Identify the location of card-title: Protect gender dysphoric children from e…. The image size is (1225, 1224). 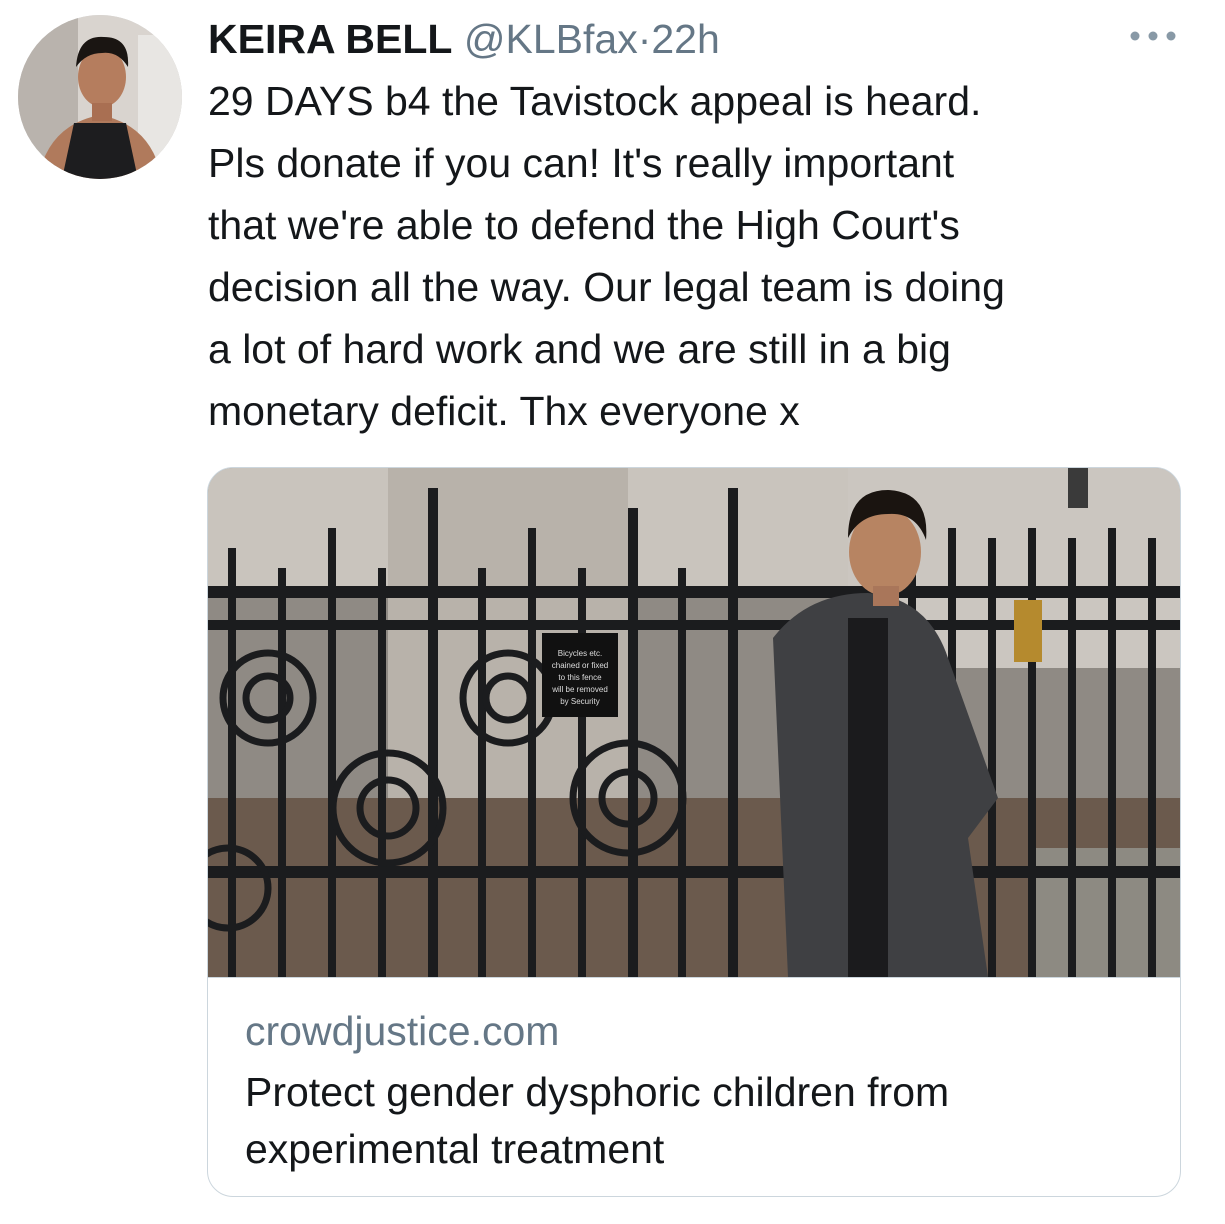
(597, 1120).